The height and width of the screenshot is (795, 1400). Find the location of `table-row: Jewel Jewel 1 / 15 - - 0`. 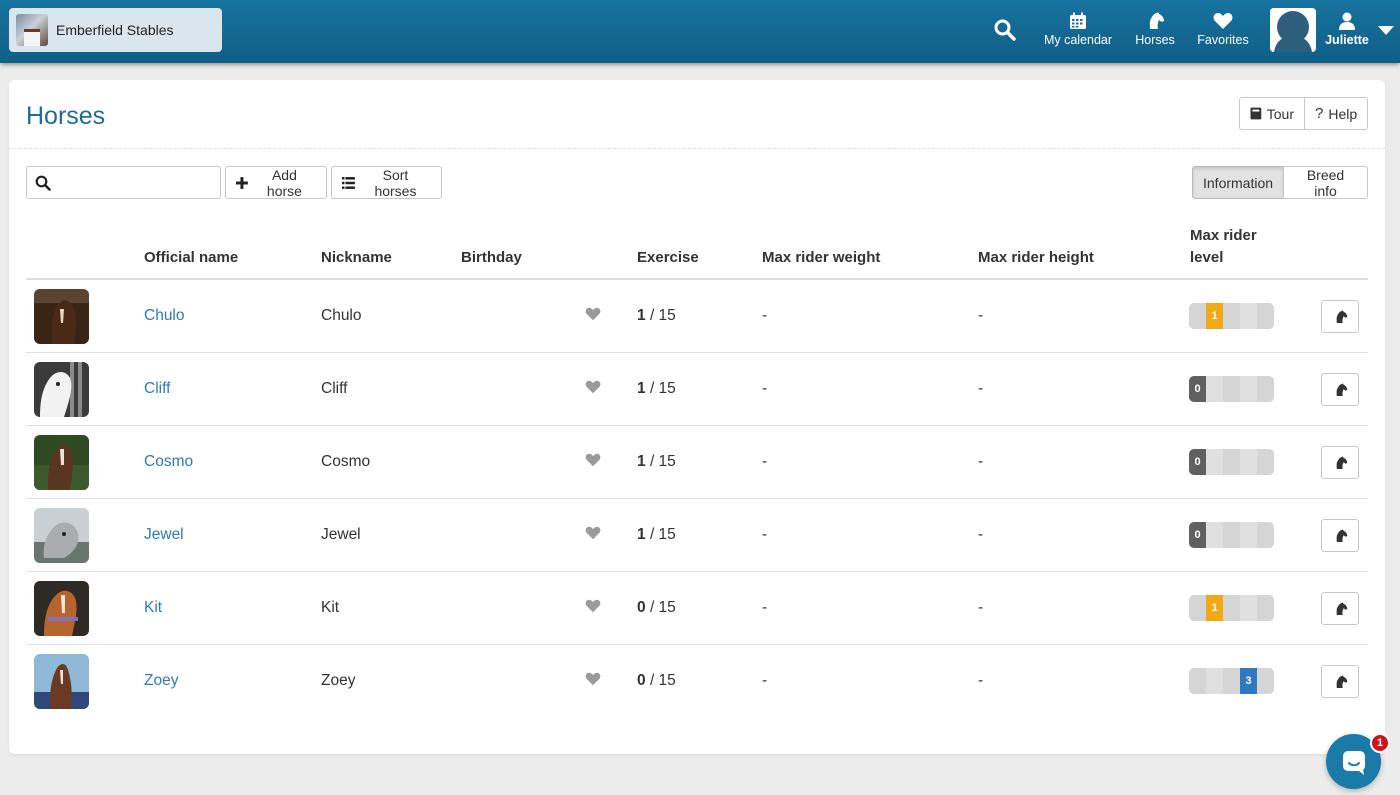

table-row: Jewel Jewel 1 / 15 - - 0 is located at coordinates (697, 535).